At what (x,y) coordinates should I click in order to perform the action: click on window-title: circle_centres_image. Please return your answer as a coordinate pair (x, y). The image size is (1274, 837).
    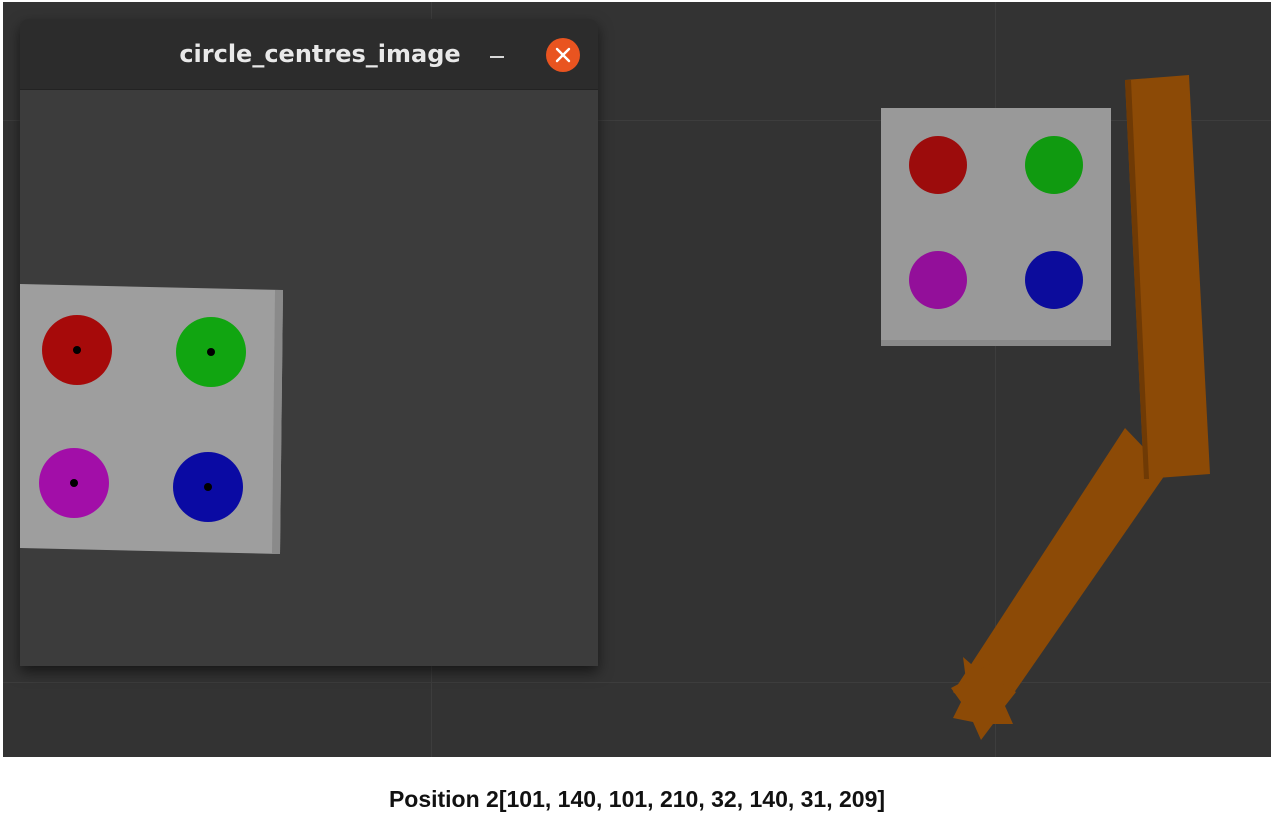
    Looking at the image, I should click on (320, 54).